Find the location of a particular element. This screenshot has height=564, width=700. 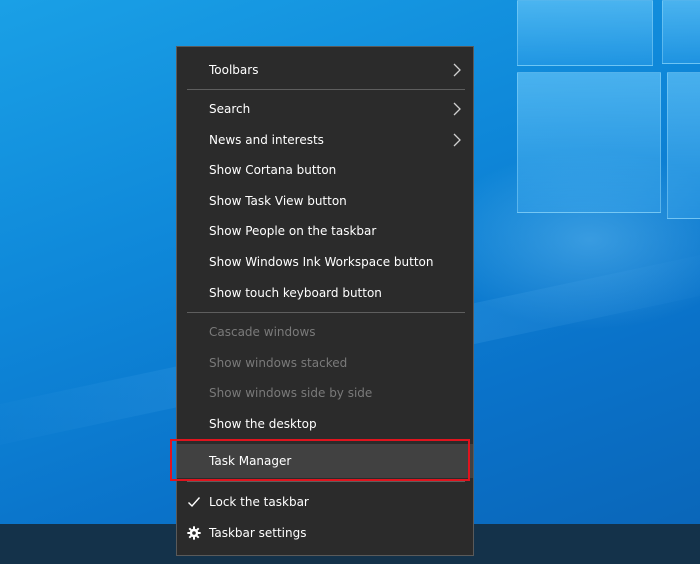

menu-item-task-manager: Task Manager is located at coordinates (325, 461).